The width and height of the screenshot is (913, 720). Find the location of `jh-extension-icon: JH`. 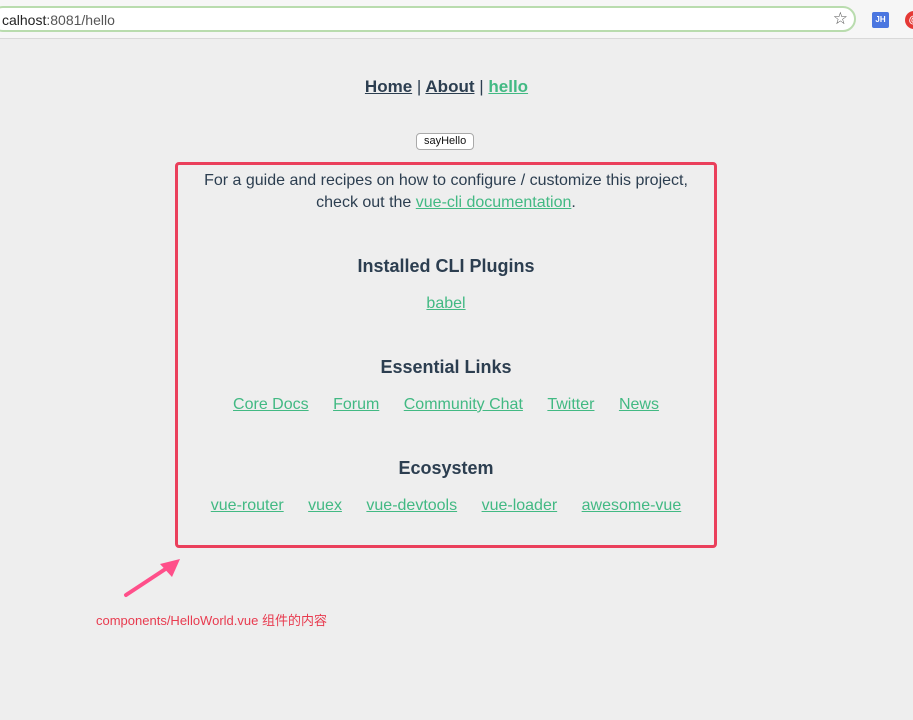

jh-extension-icon: JH is located at coordinates (880, 20).